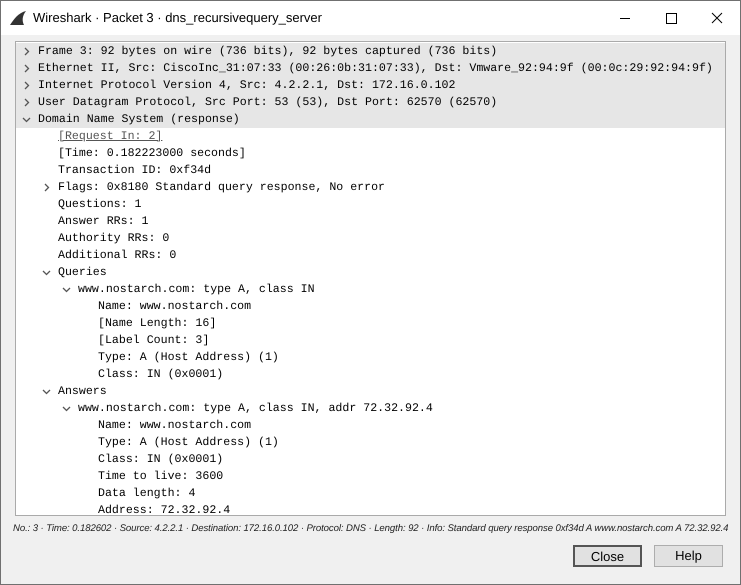 The image size is (741, 585). I want to click on tree-item: Authority RRs: 0, so click(114, 239).